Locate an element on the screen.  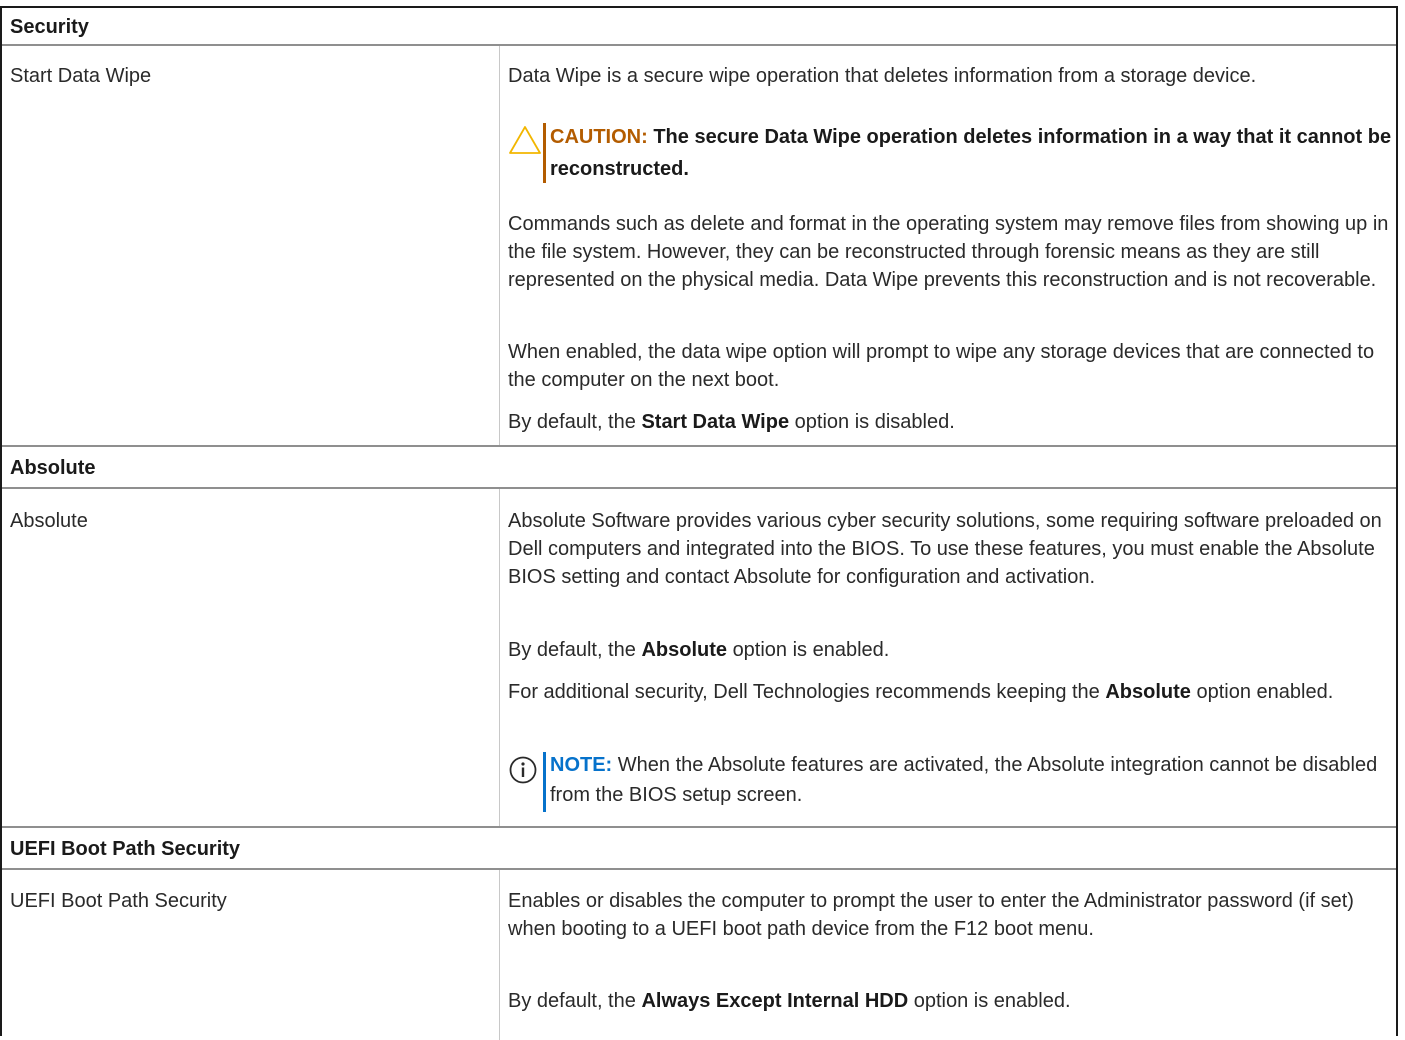
section-header-uefi-boot-path-security: UEFI Boot Path Security is located at coordinates (699, 849).